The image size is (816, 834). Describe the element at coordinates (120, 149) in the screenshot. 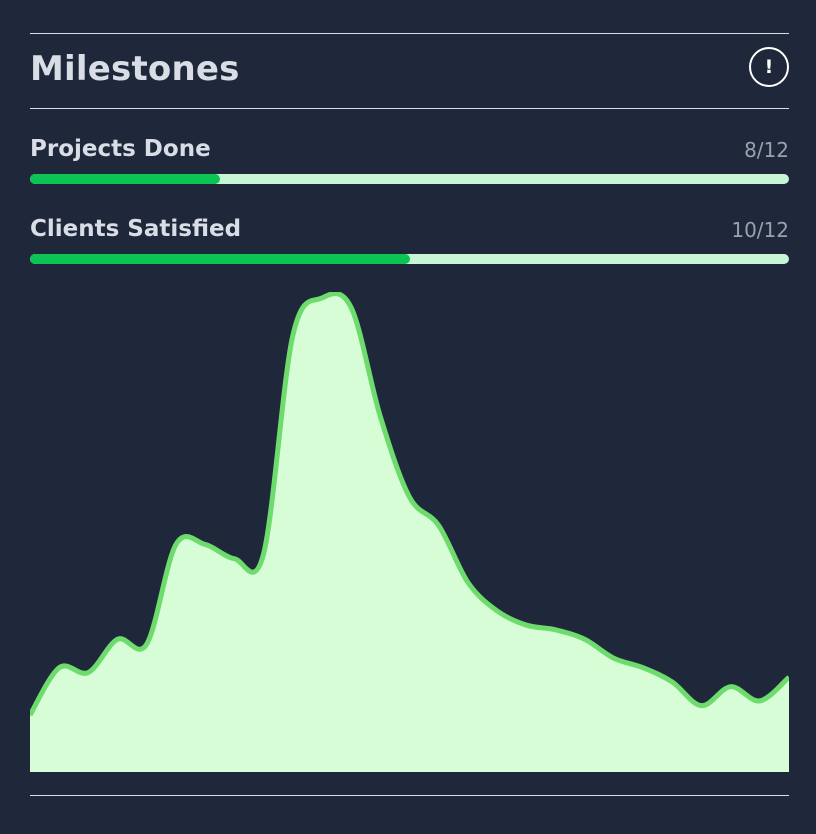

I see `metric-label: Projects Done` at that location.